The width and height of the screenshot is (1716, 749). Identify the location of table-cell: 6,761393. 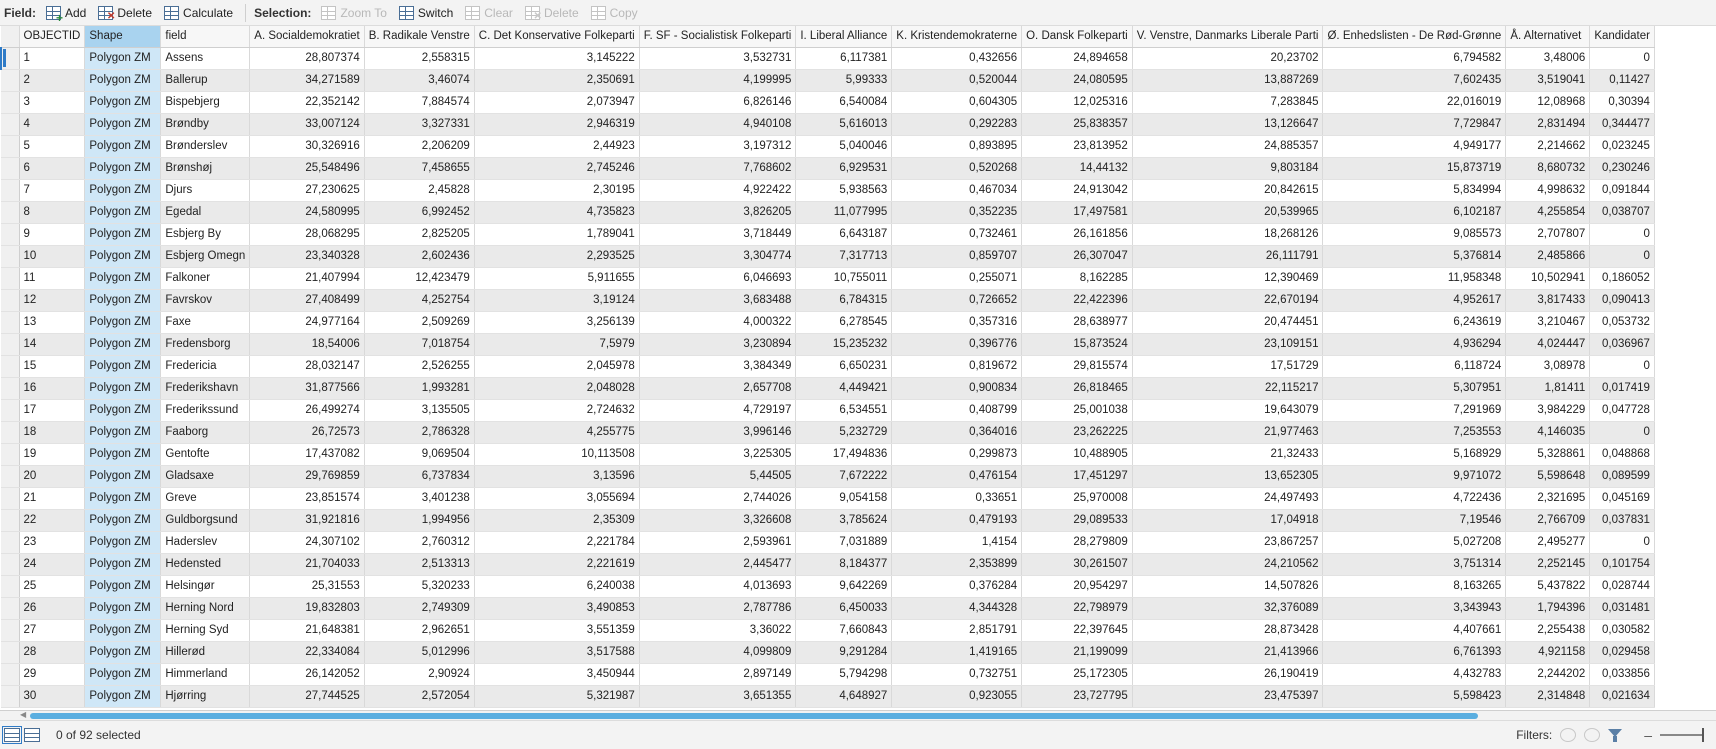
(1414, 652).